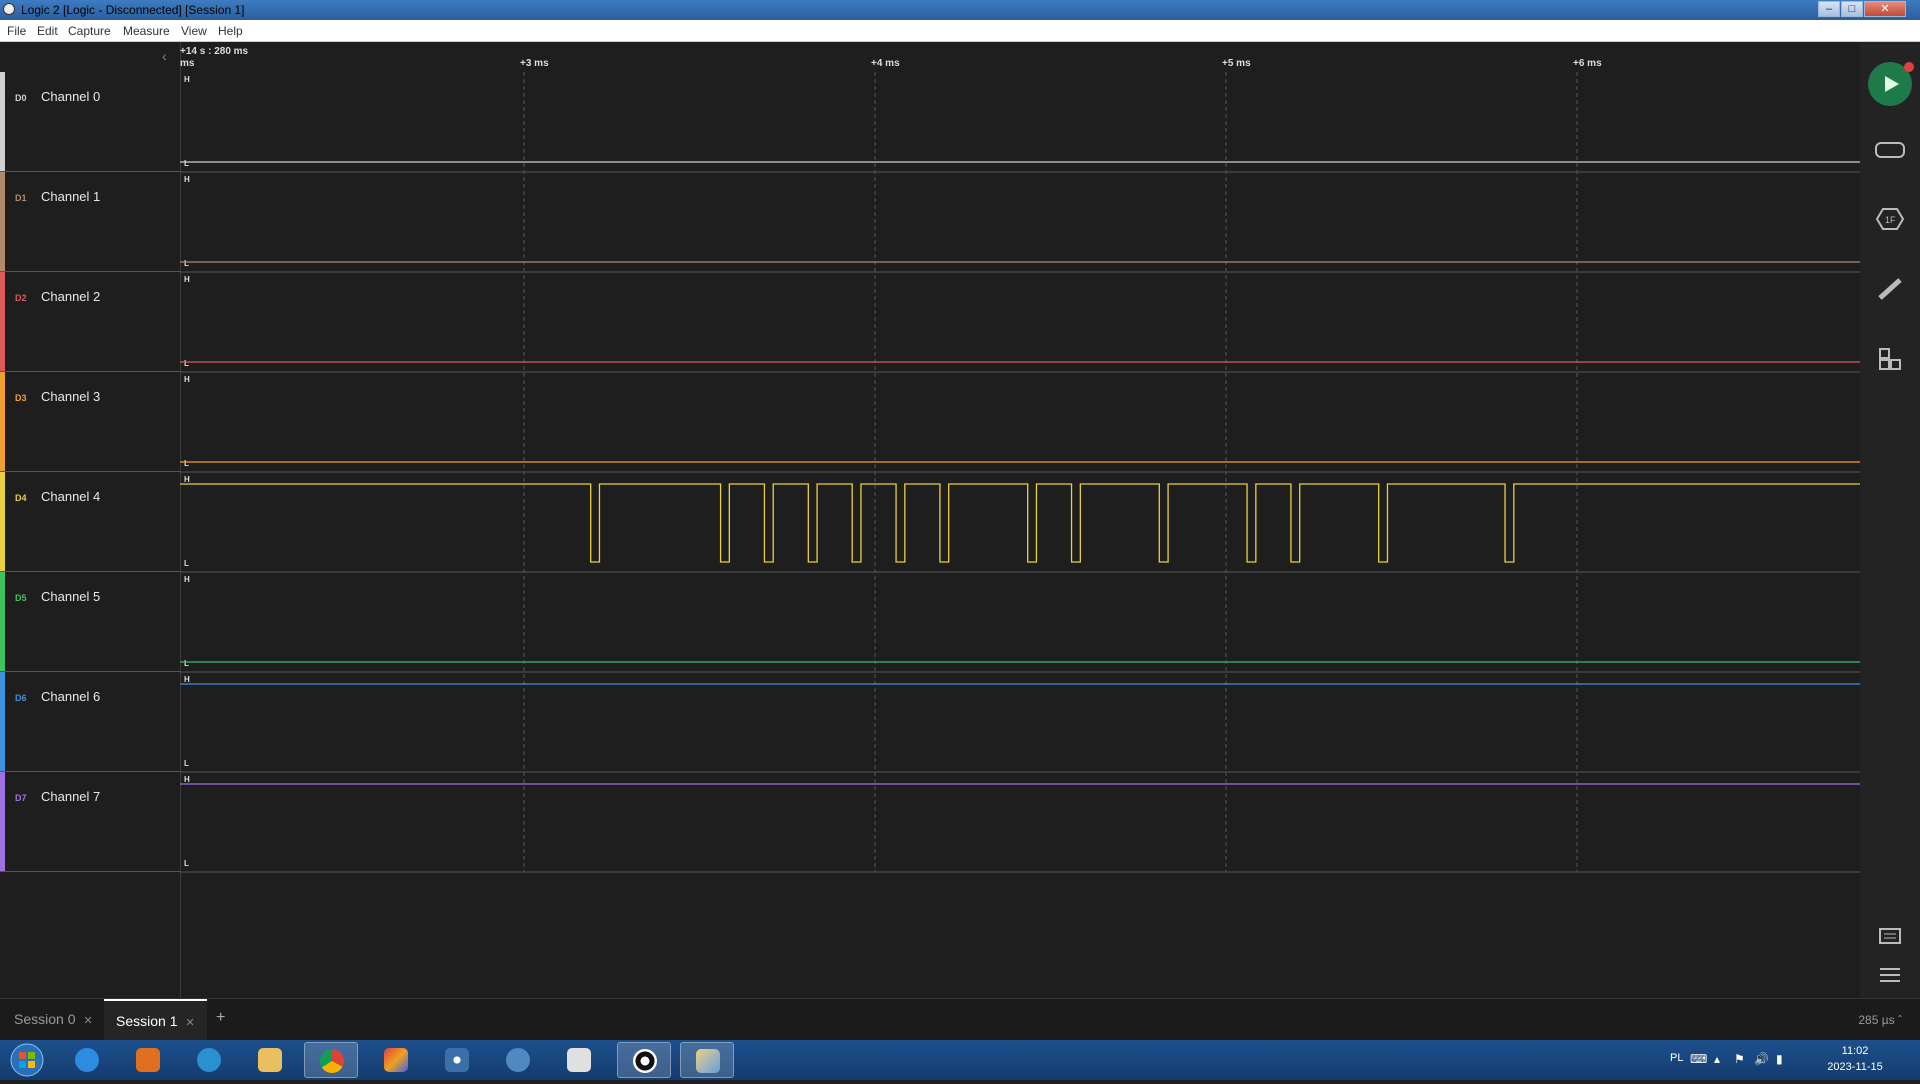 The width and height of the screenshot is (1920, 1084). I want to click on channel-row-2: D2 Channel 2, so click(90, 322).